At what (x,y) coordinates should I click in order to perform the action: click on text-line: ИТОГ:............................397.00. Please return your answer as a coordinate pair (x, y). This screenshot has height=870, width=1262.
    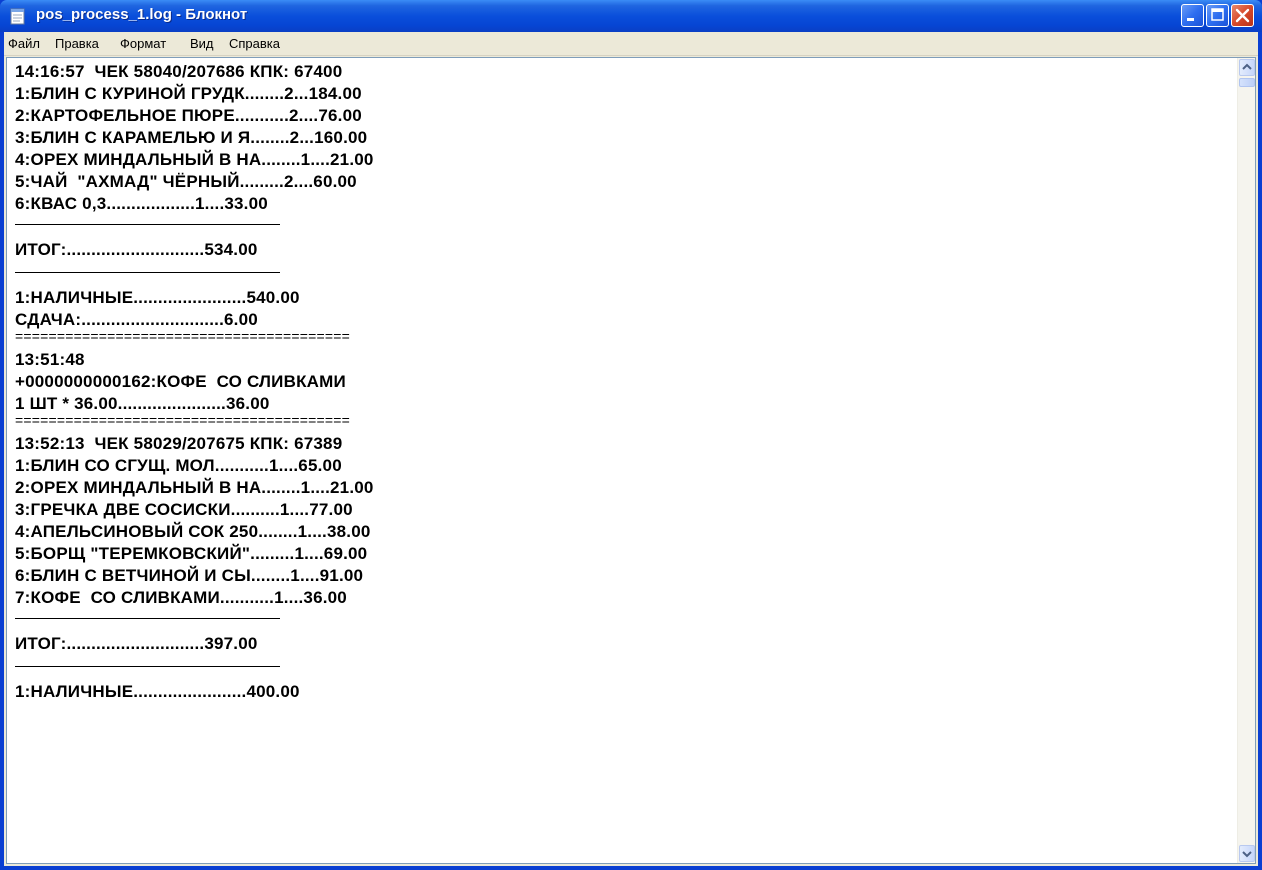
    Looking at the image, I should click on (136, 643).